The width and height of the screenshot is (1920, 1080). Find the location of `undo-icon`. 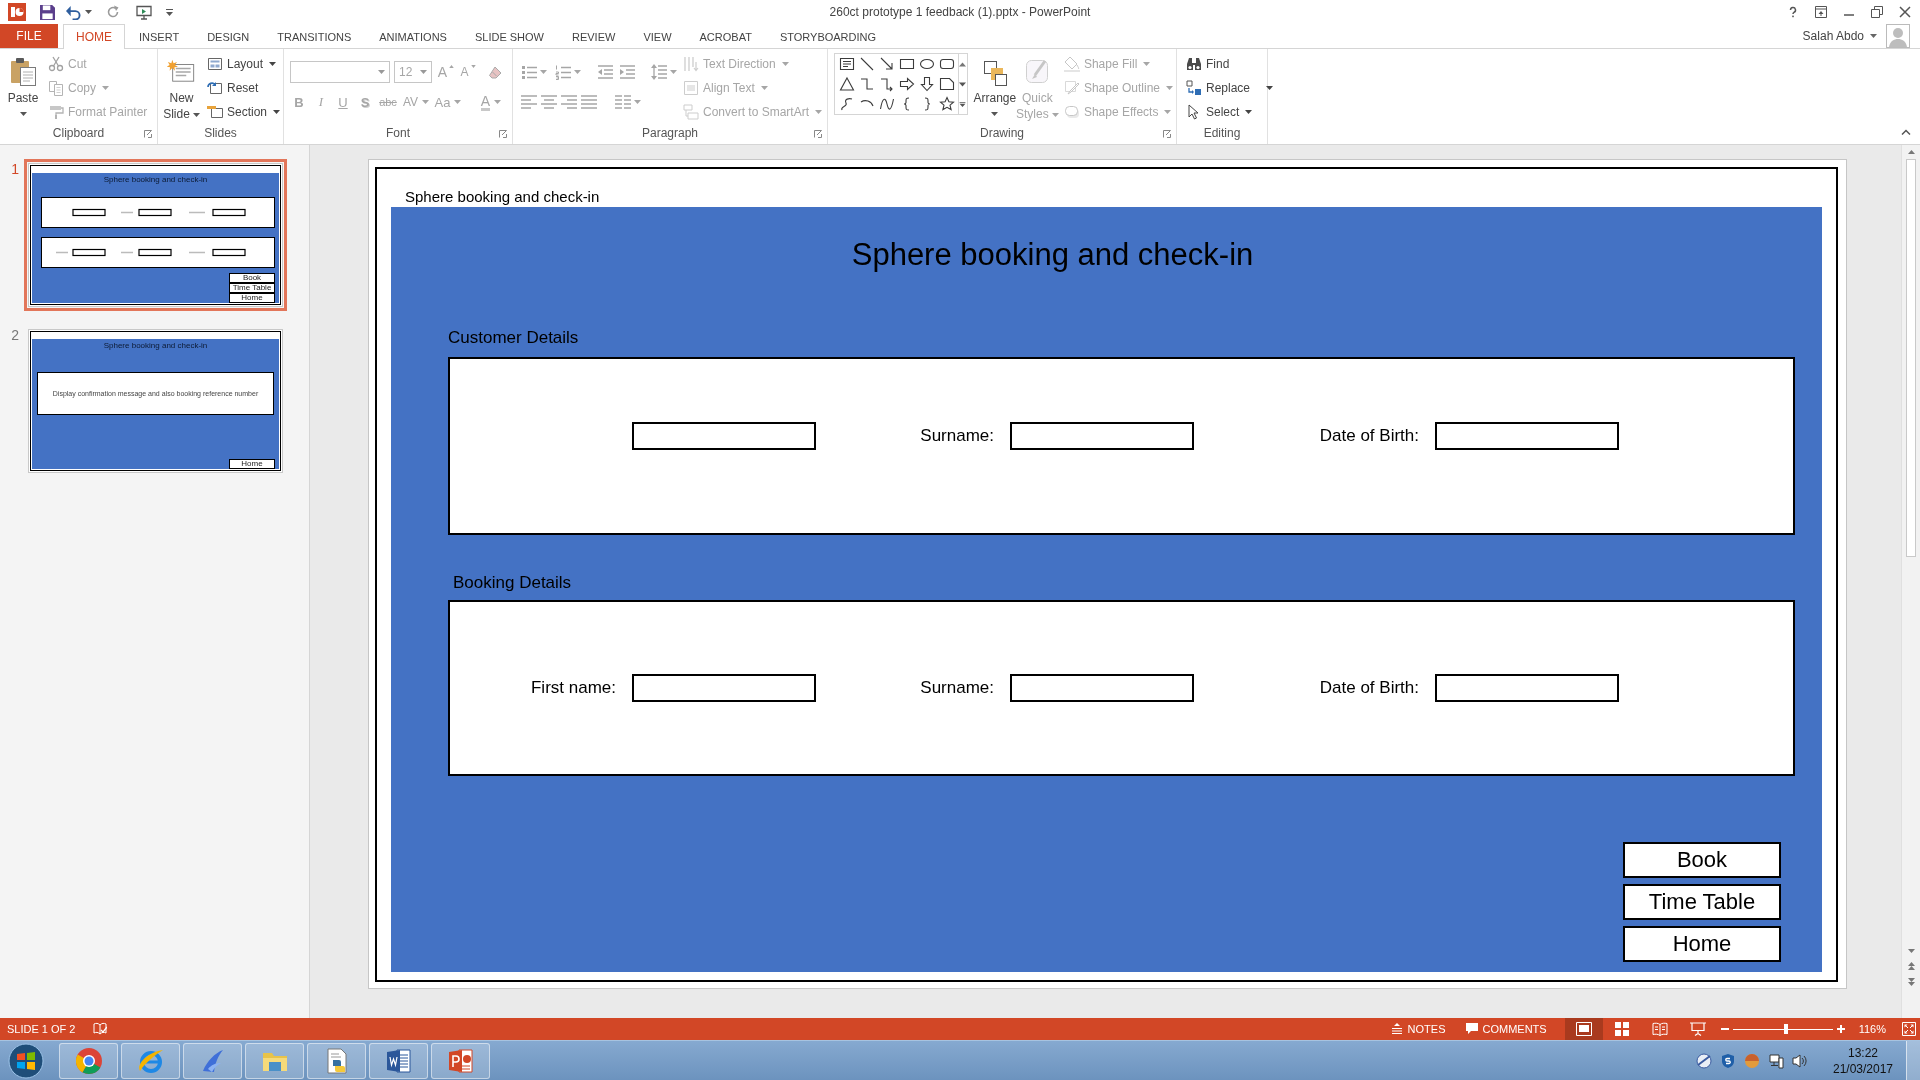

undo-icon is located at coordinates (73, 12).